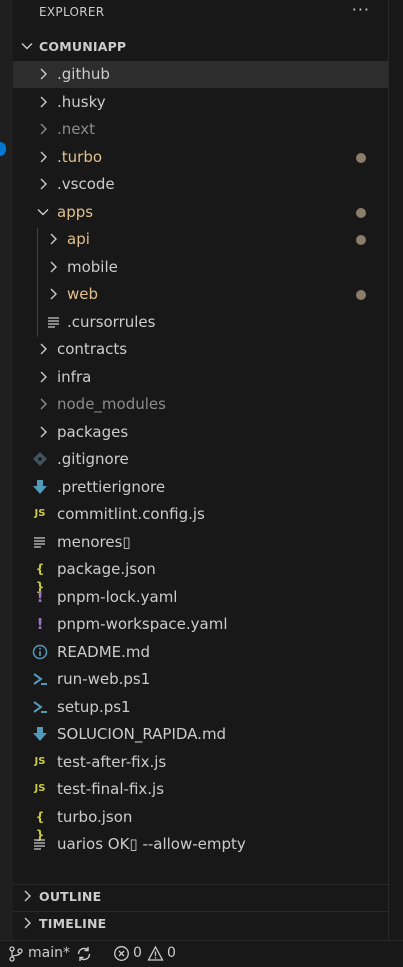 The image size is (403, 967). Describe the element at coordinates (104, 679) in the screenshot. I see `tree-item-label: run-web.ps1` at that location.